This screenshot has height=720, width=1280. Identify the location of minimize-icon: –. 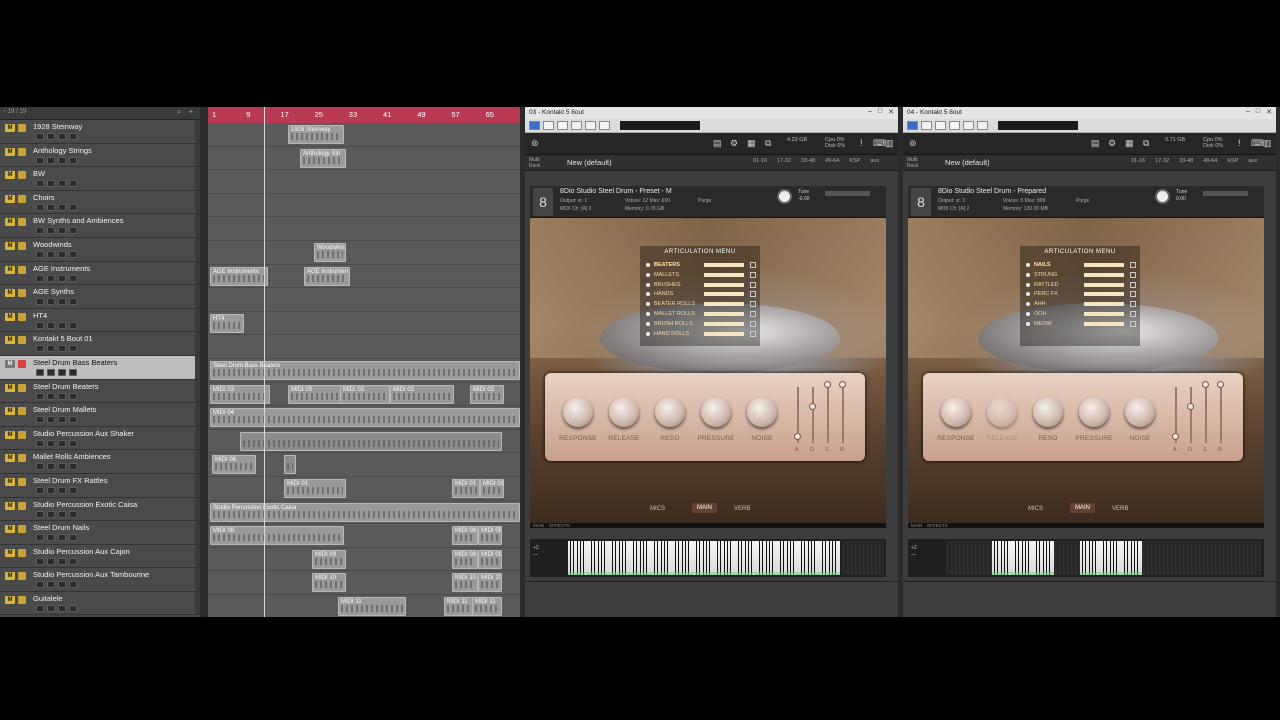
(870, 112).